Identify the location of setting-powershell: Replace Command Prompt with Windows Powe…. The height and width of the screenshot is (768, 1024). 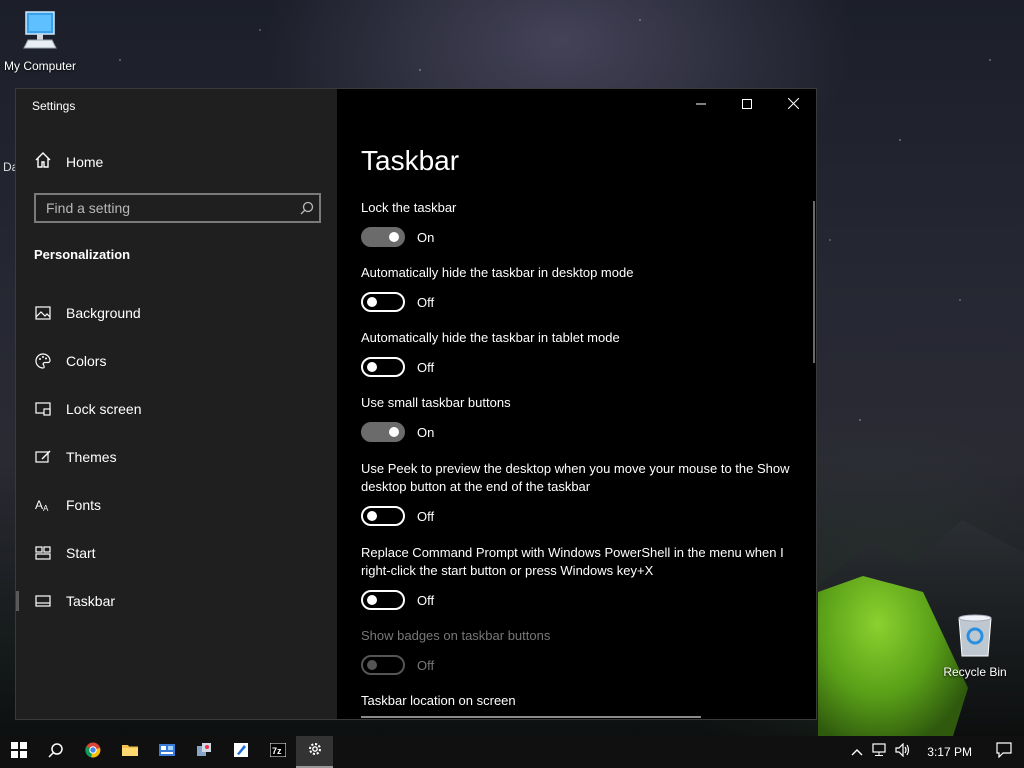
(581, 577).